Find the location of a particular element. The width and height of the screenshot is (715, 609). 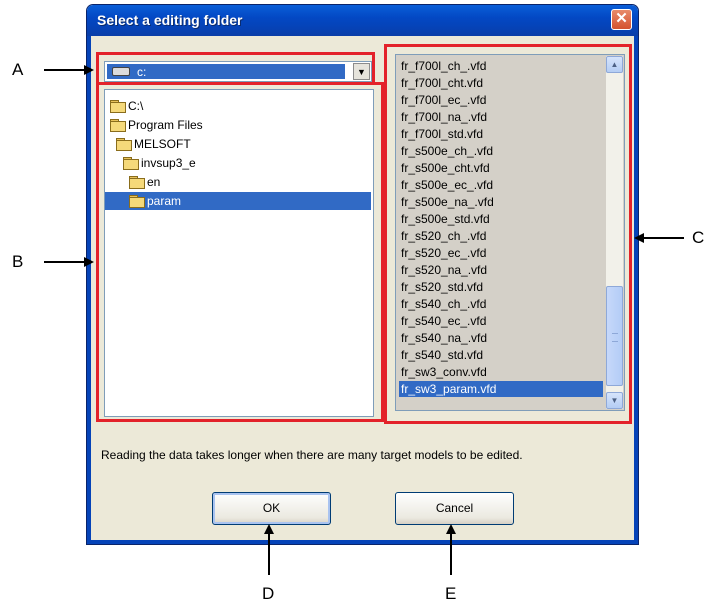

dialog-title: Select a editing folder is located at coordinates (170, 20).